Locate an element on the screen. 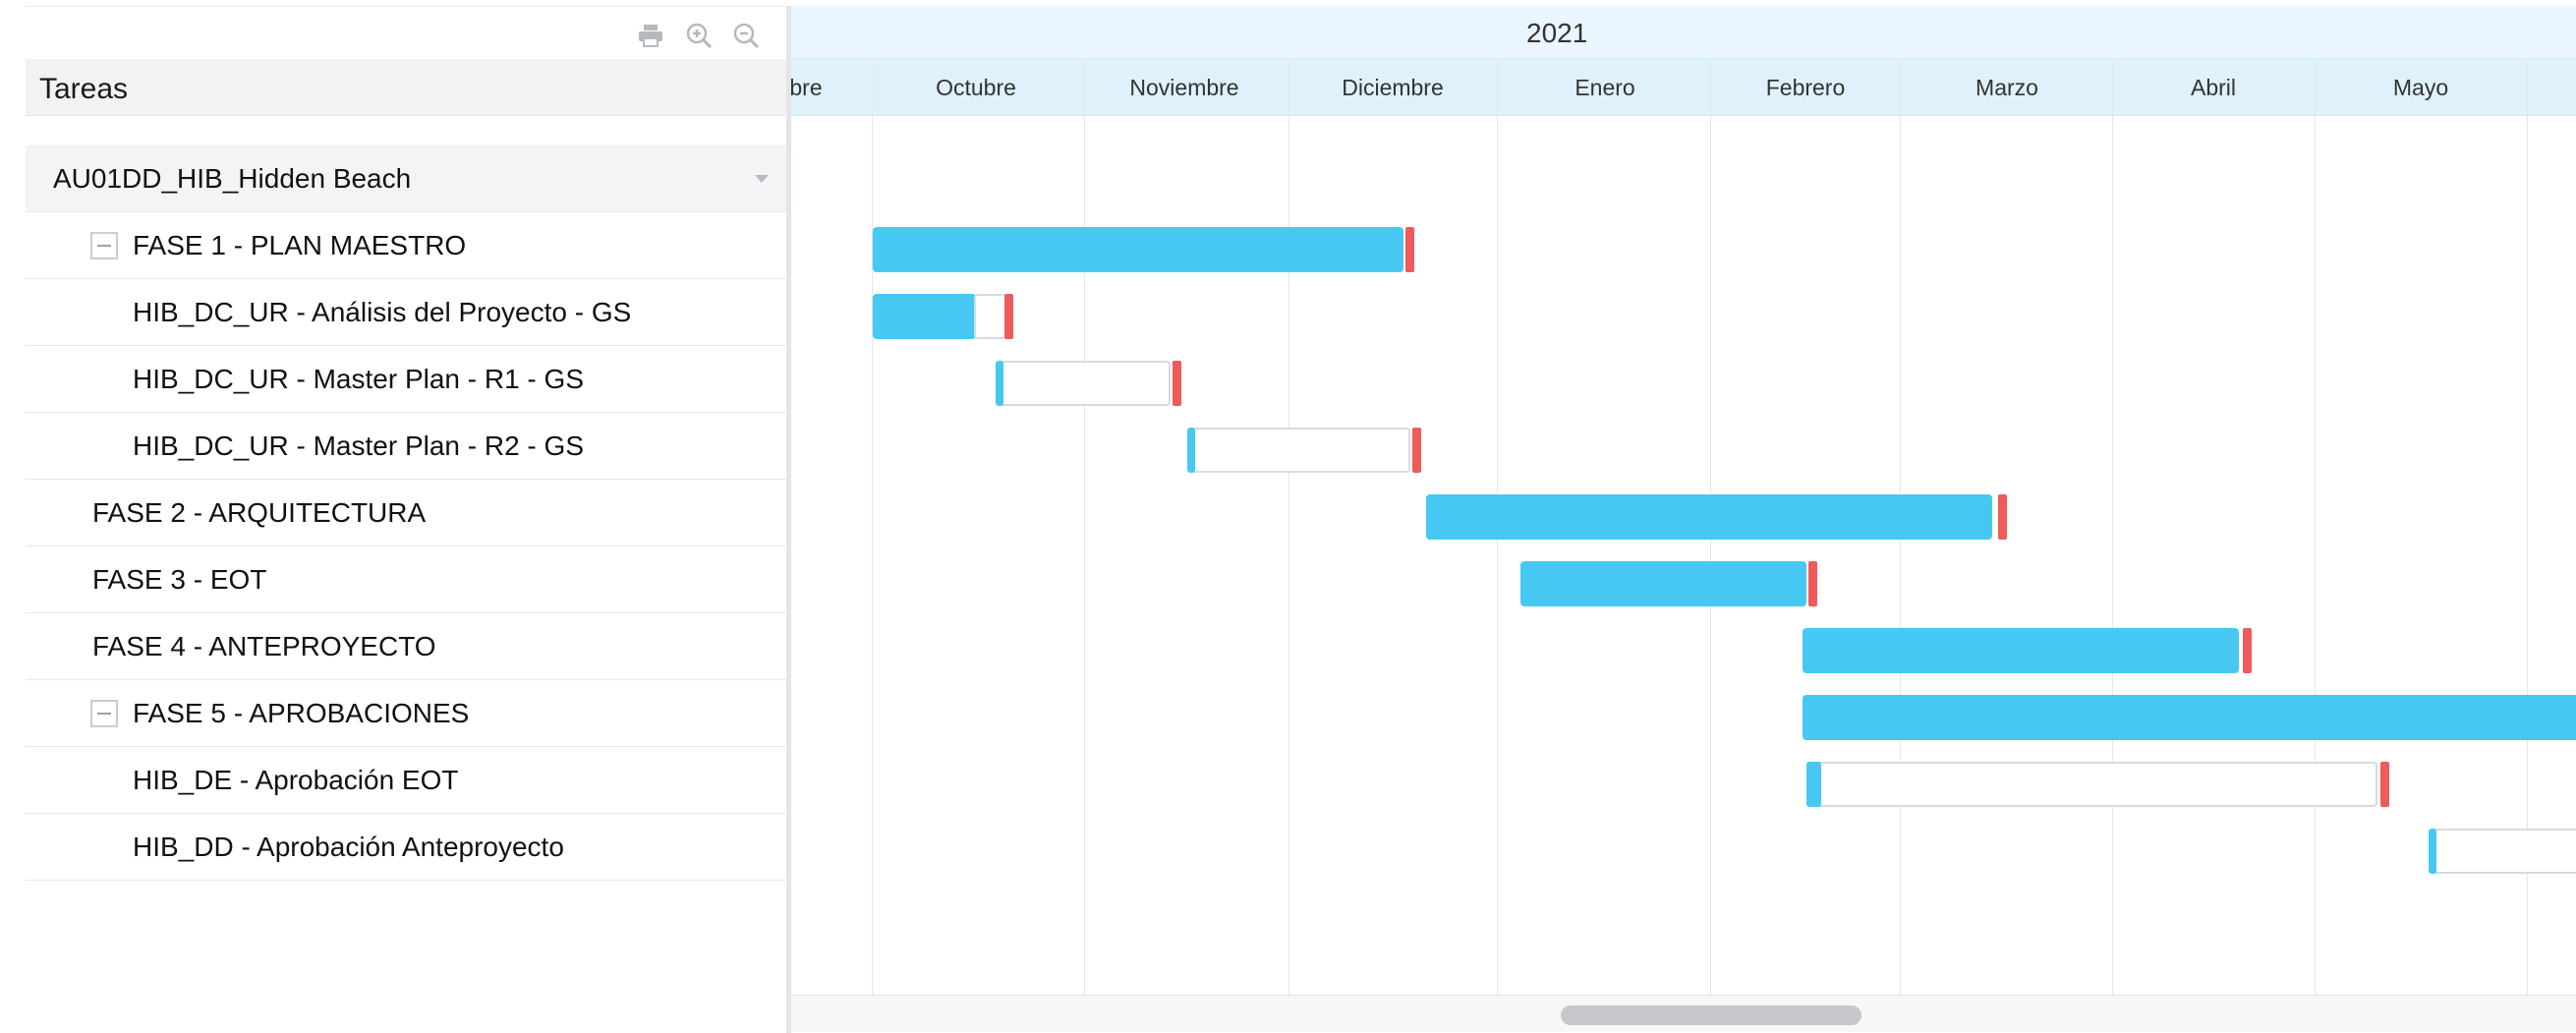 This screenshot has width=2576, height=1033. month-label: Noviembre is located at coordinates (1184, 87).